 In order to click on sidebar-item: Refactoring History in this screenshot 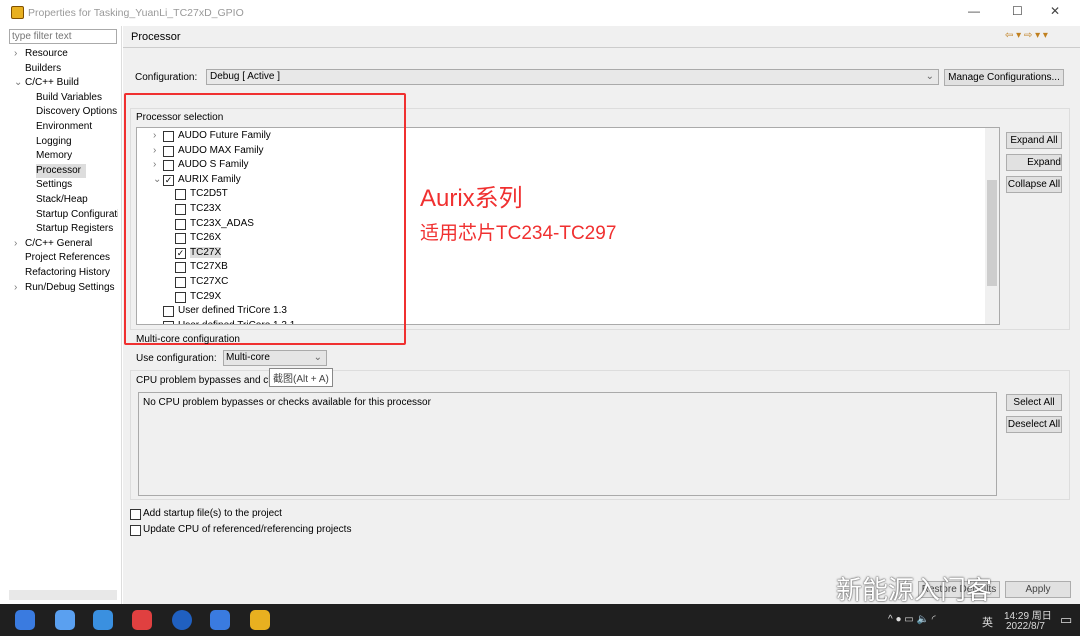, I will do `click(66, 273)`.